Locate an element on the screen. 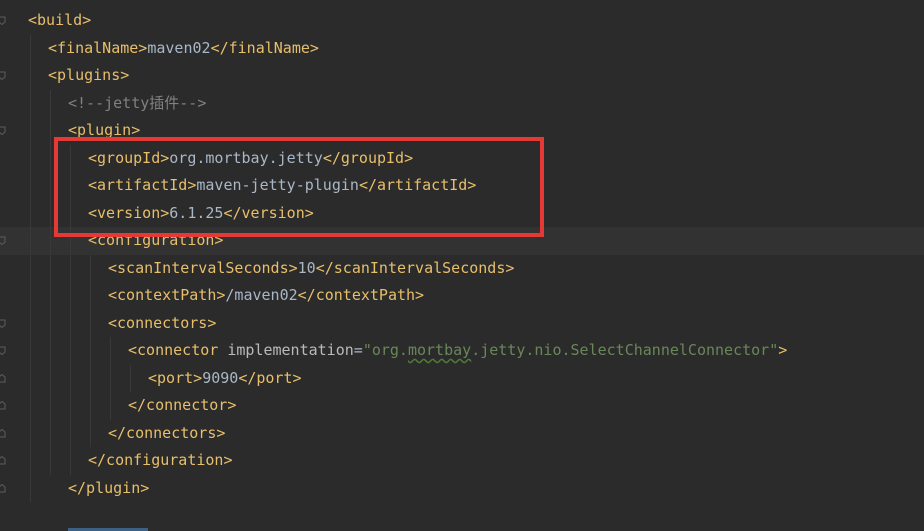 The image size is (924, 531). code-token: </contextPath> is located at coordinates (361, 295).